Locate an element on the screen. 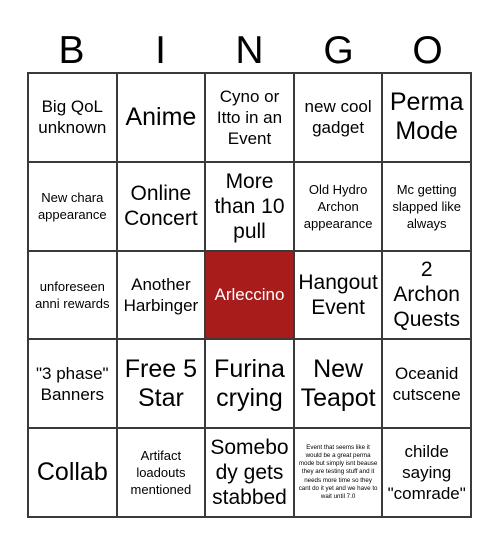 Image resolution: width=500 pixels, height=544 pixels. bingo-cell-label: Online Concert is located at coordinates (161, 206).